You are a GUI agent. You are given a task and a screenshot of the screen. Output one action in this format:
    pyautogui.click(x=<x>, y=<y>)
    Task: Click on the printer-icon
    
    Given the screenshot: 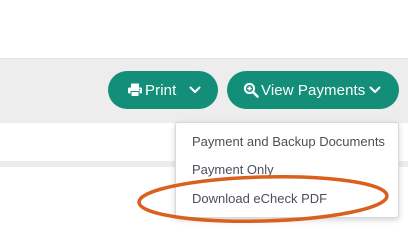 What is the action you would take?
    pyautogui.click(x=135, y=90)
    